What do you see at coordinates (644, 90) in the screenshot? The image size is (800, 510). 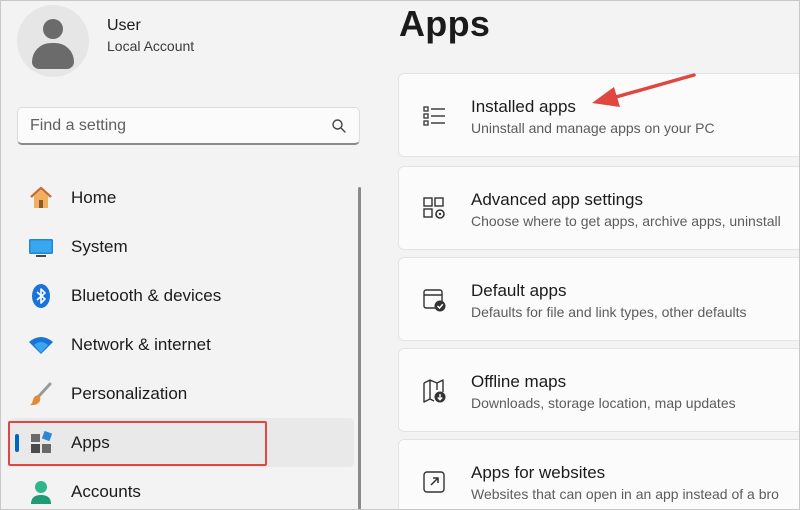 I see `annotation-arrow` at bounding box center [644, 90].